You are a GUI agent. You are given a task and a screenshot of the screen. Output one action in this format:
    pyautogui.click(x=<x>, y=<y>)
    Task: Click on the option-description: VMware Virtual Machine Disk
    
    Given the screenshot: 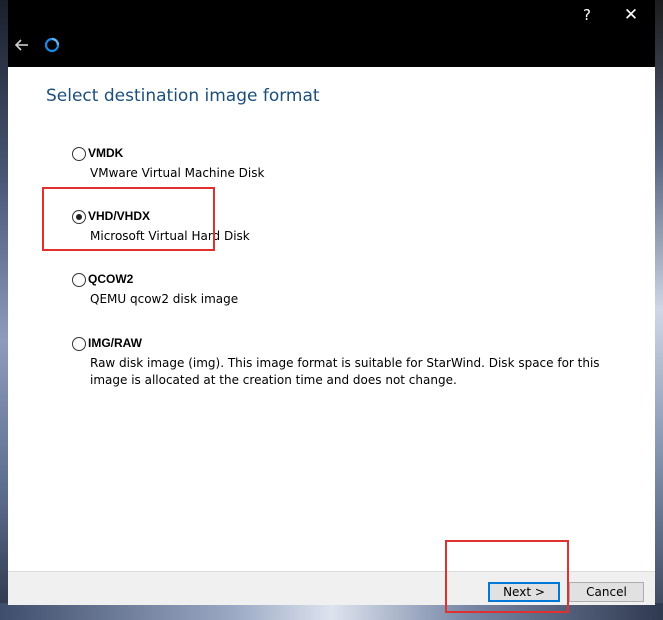 What is the action you would take?
    pyautogui.click(x=177, y=173)
    